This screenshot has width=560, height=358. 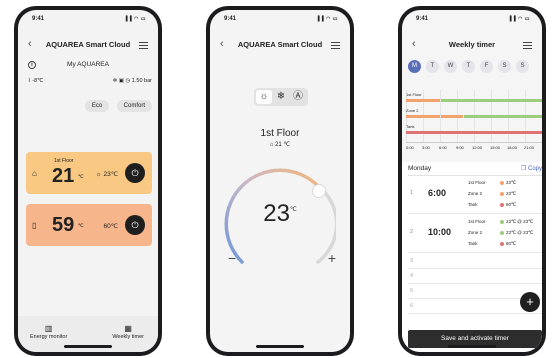 I want to click on day-saturday: S, so click(x=504, y=66).